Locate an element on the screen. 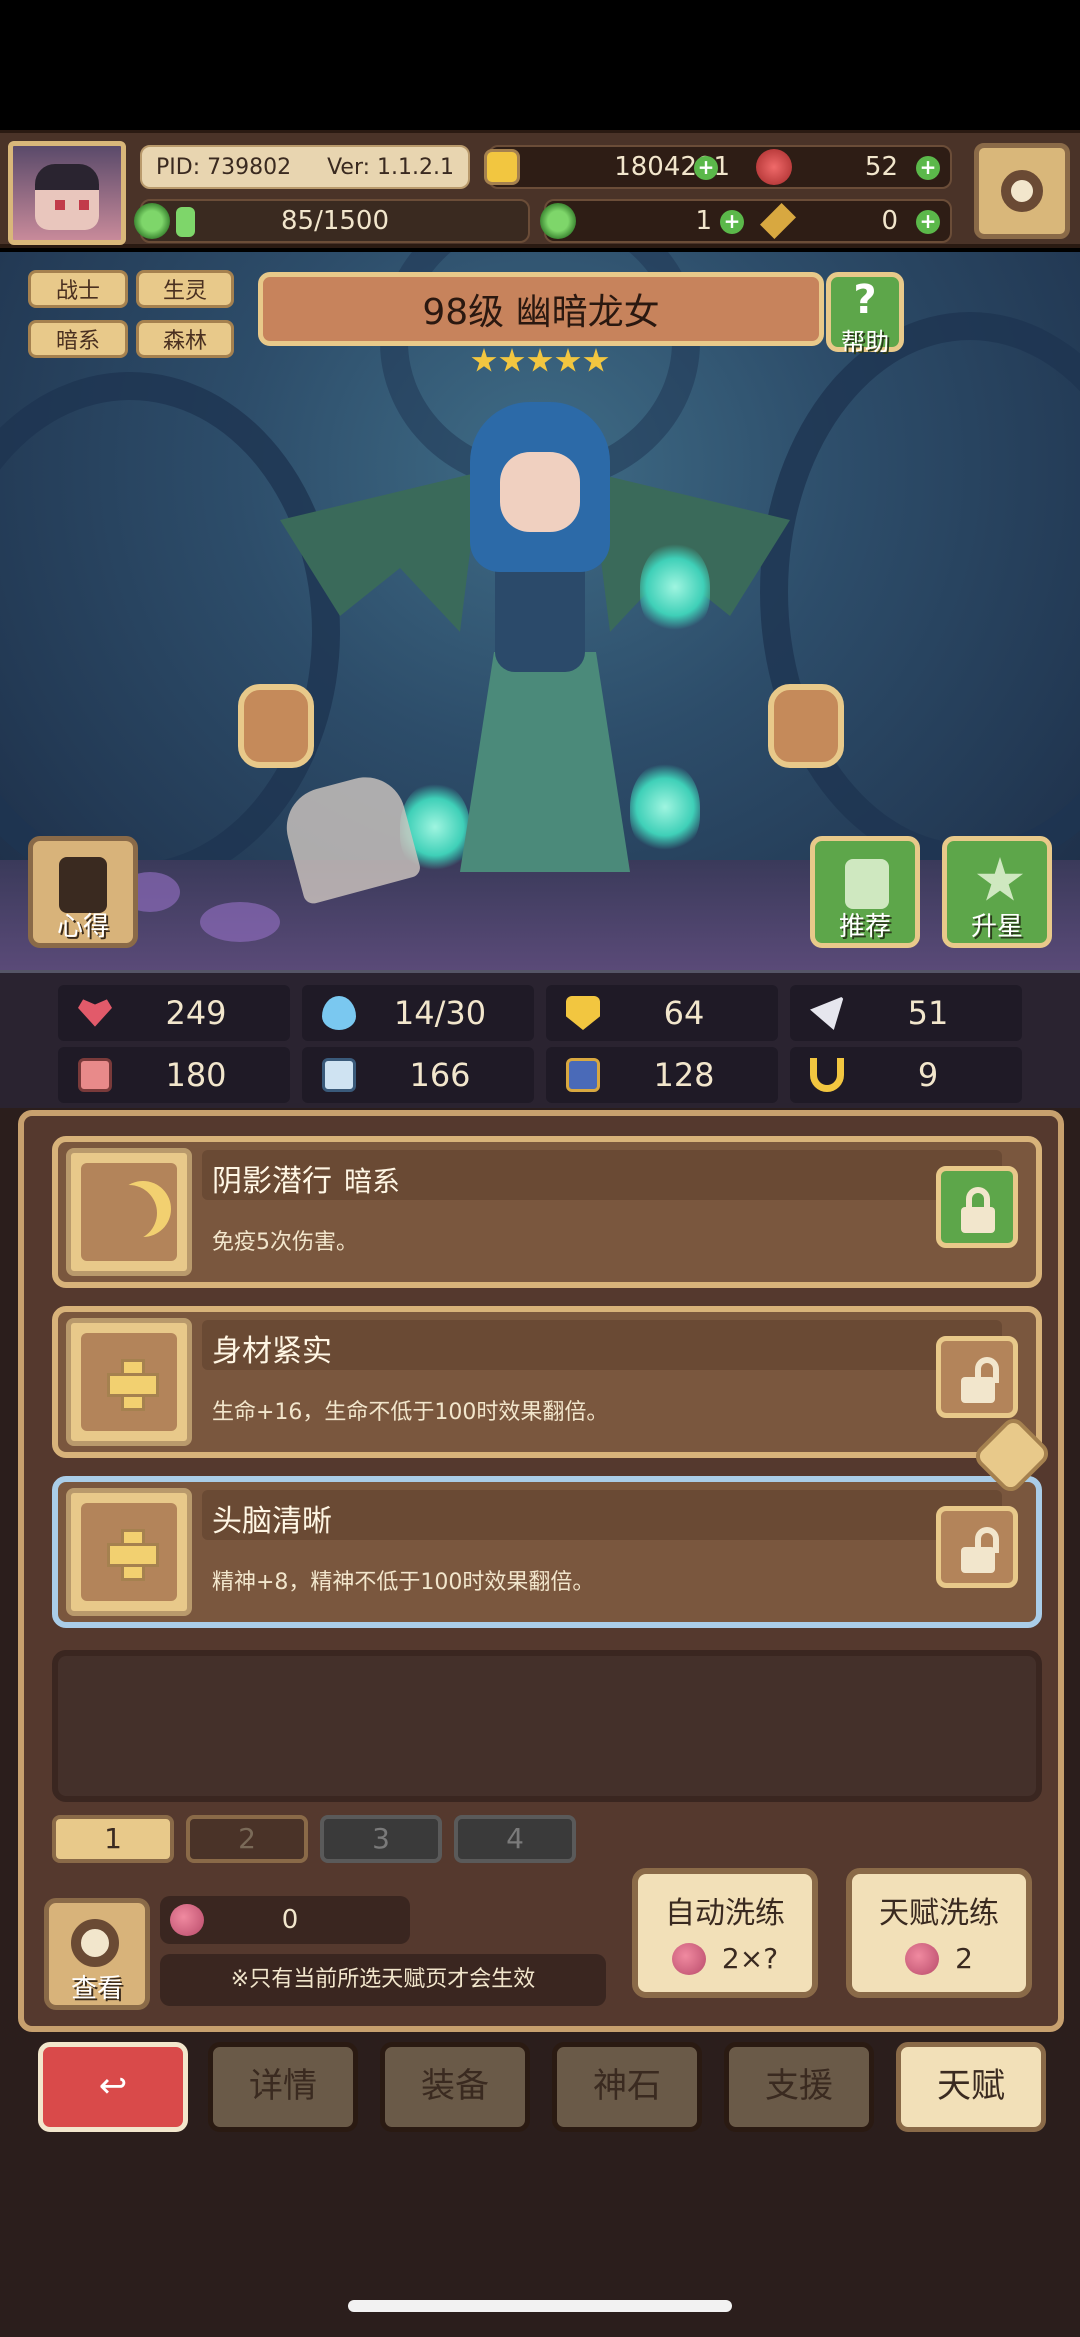 The height and width of the screenshot is (2337, 1080). version-label: Ver: 1.1.2.1 is located at coordinates (390, 167).